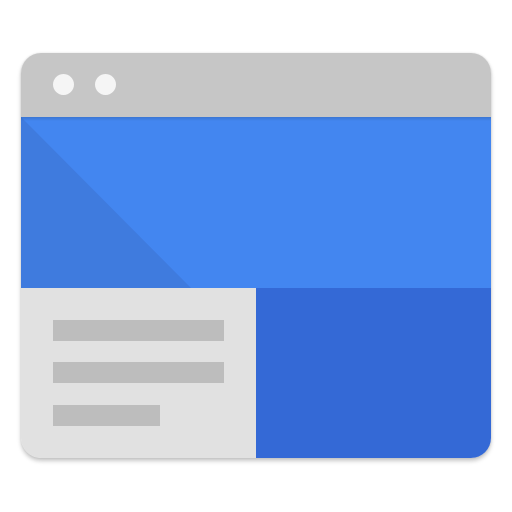 This screenshot has width=512, height=512. What do you see at coordinates (256, 85) in the screenshot?
I see `window-titlebar` at bounding box center [256, 85].